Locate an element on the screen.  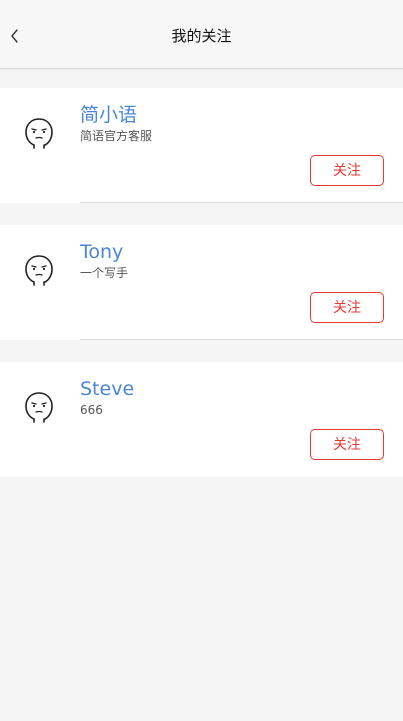
user-description: 666 is located at coordinates (91, 410).